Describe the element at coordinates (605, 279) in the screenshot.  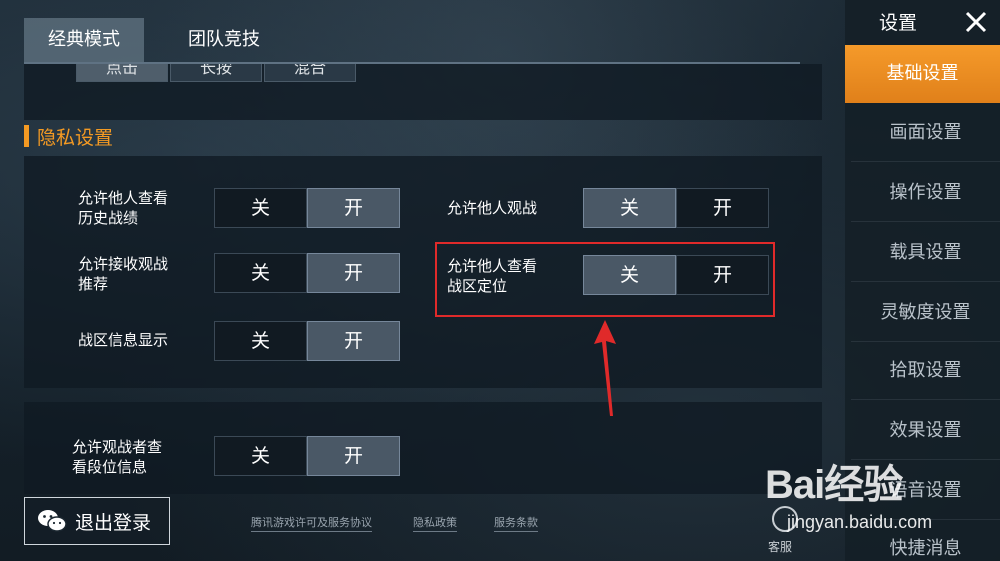
I see `annotation-highlight-box` at that location.